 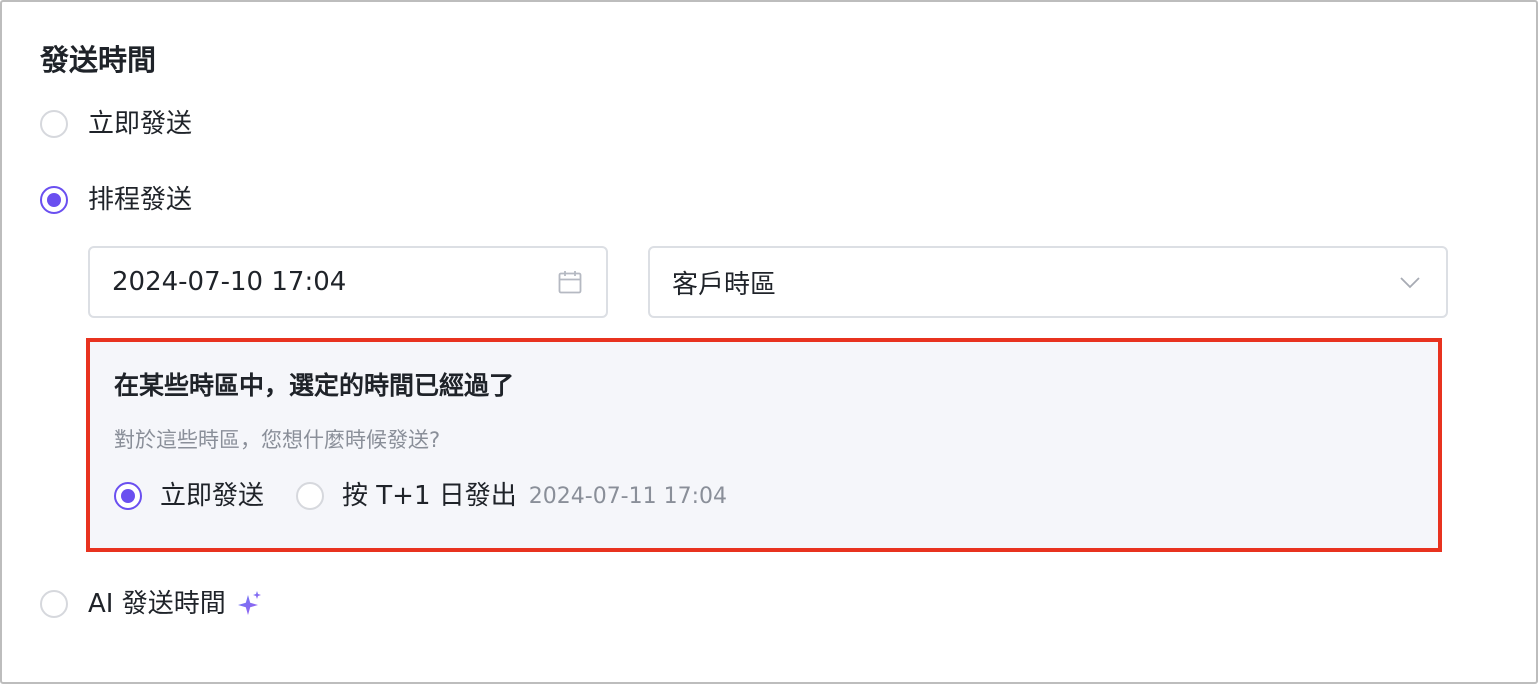 What do you see at coordinates (628, 496) in the screenshot?
I see `warning-next-day-date: 2024-07-11 17:04` at bounding box center [628, 496].